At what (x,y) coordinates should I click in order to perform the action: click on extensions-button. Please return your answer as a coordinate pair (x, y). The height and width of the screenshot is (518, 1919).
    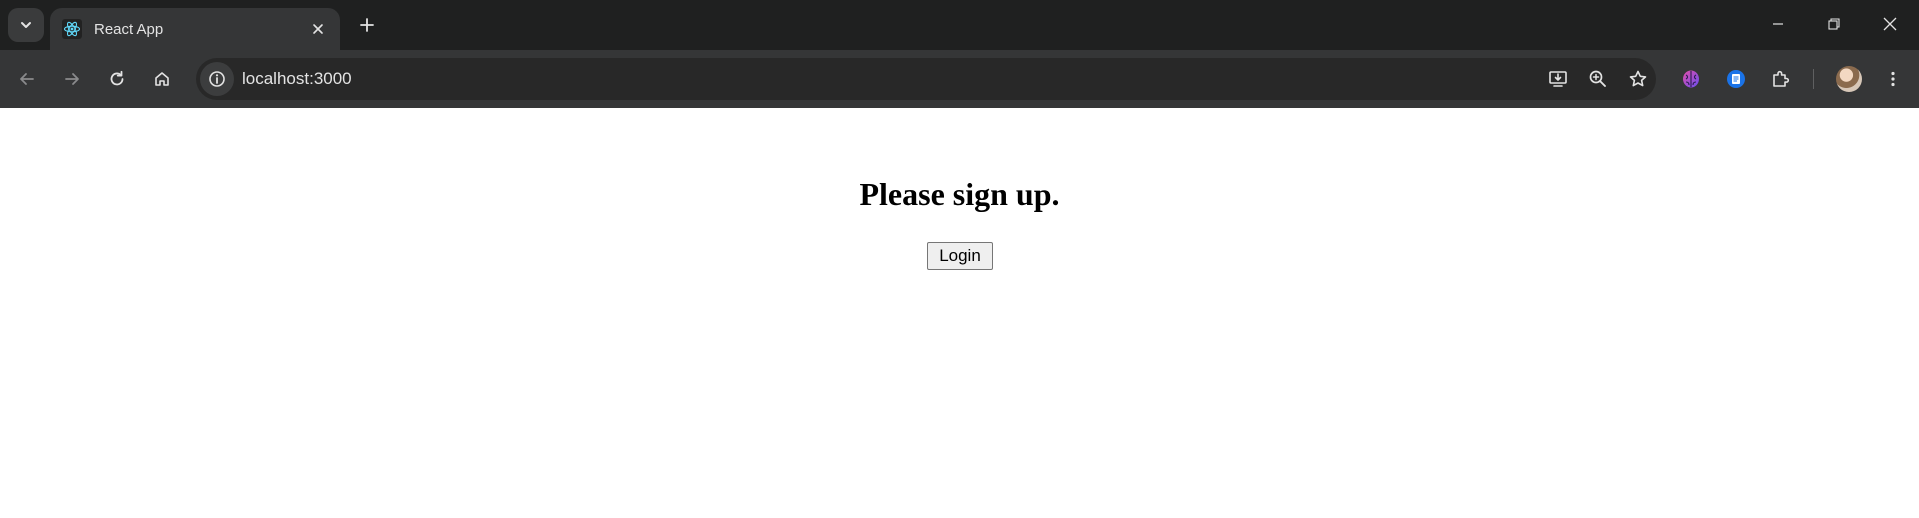
    Looking at the image, I should click on (1781, 79).